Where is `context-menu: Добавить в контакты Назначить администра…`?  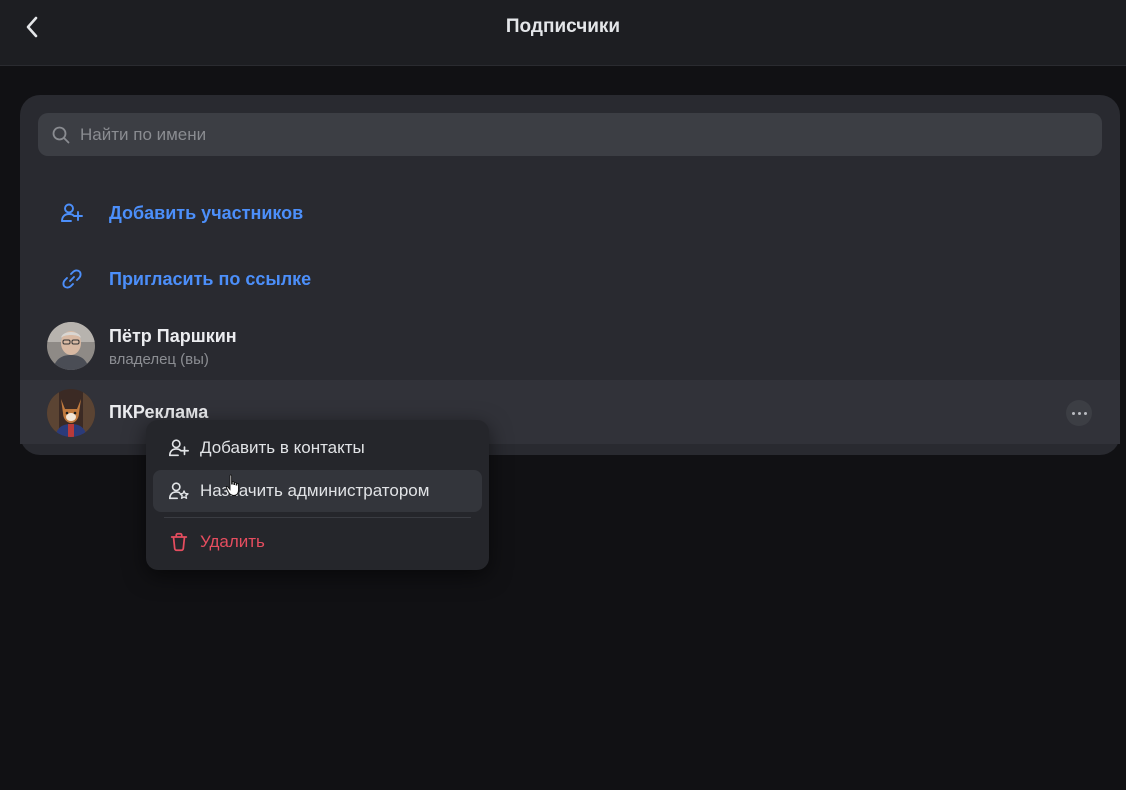
context-menu: Добавить в контакты Назначить администра… is located at coordinates (317, 495).